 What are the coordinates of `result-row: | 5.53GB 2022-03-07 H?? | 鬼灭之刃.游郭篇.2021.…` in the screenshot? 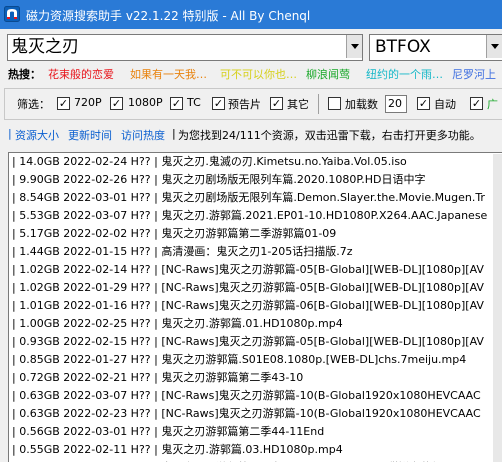 It's located at (255, 216).